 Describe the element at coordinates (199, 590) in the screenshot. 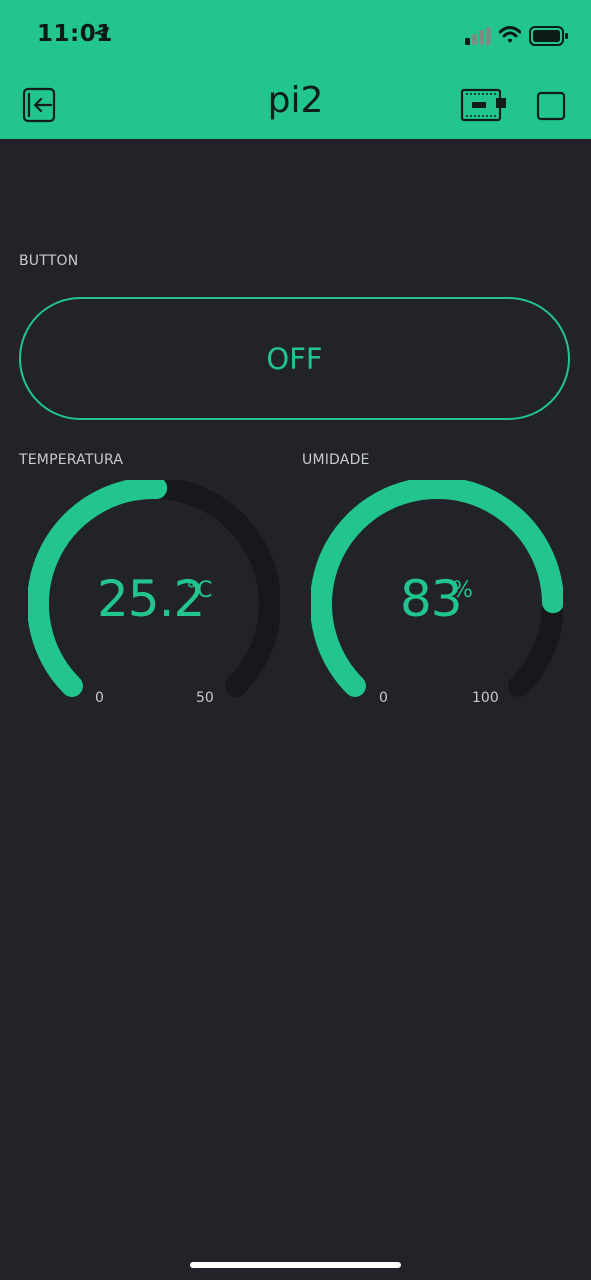

I see `temperature-unit: °C` at that location.